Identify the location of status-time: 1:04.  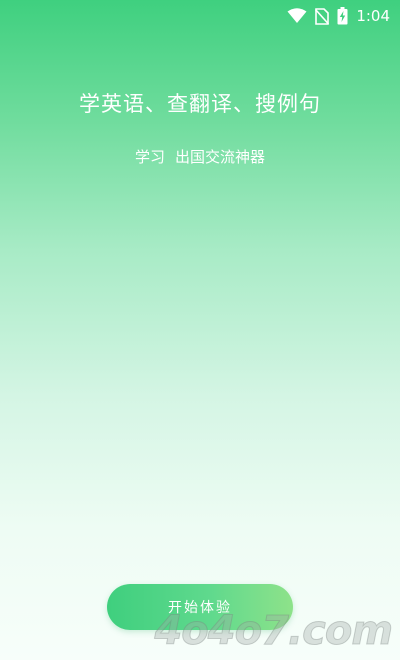
(373, 16).